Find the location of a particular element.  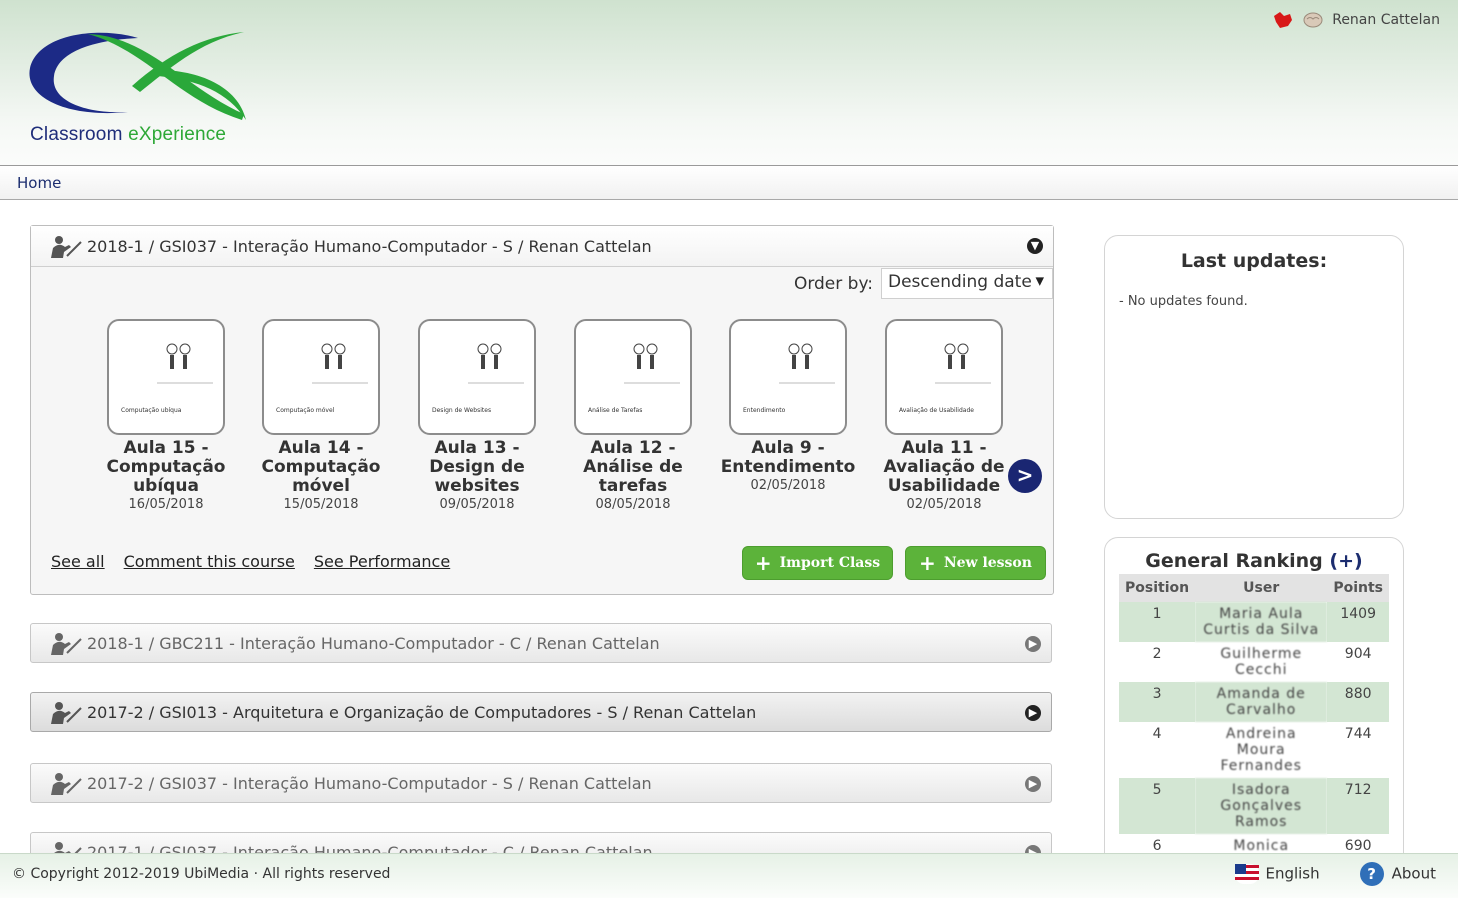

lesson-thumbnail: Design de Websites is located at coordinates (477, 377).